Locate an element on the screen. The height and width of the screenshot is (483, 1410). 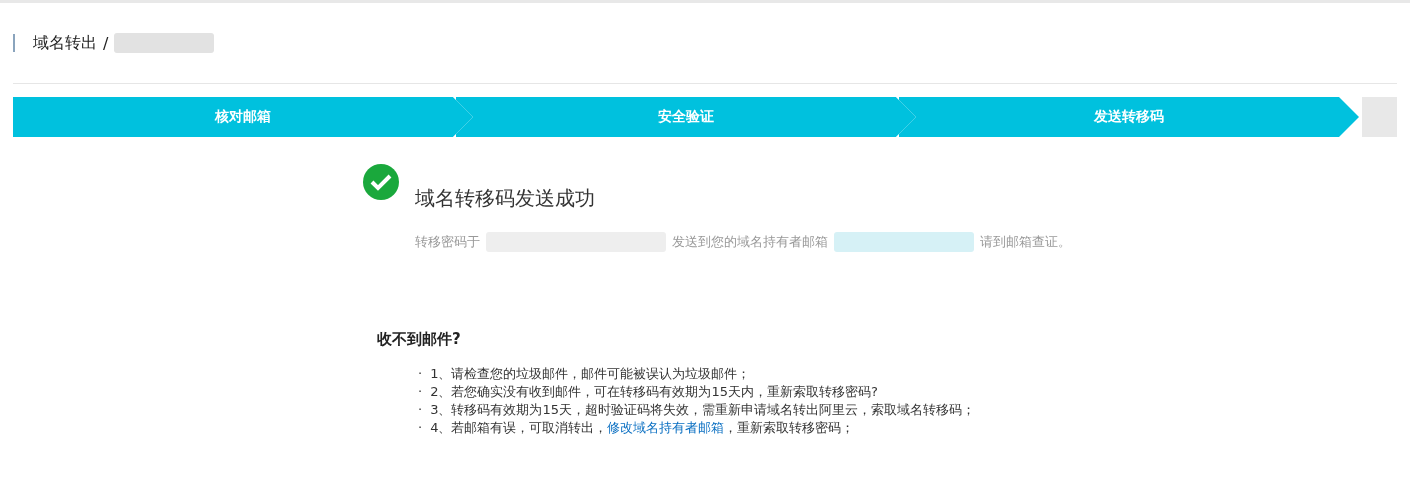
message-text: 转移密码于 is located at coordinates (447, 242).